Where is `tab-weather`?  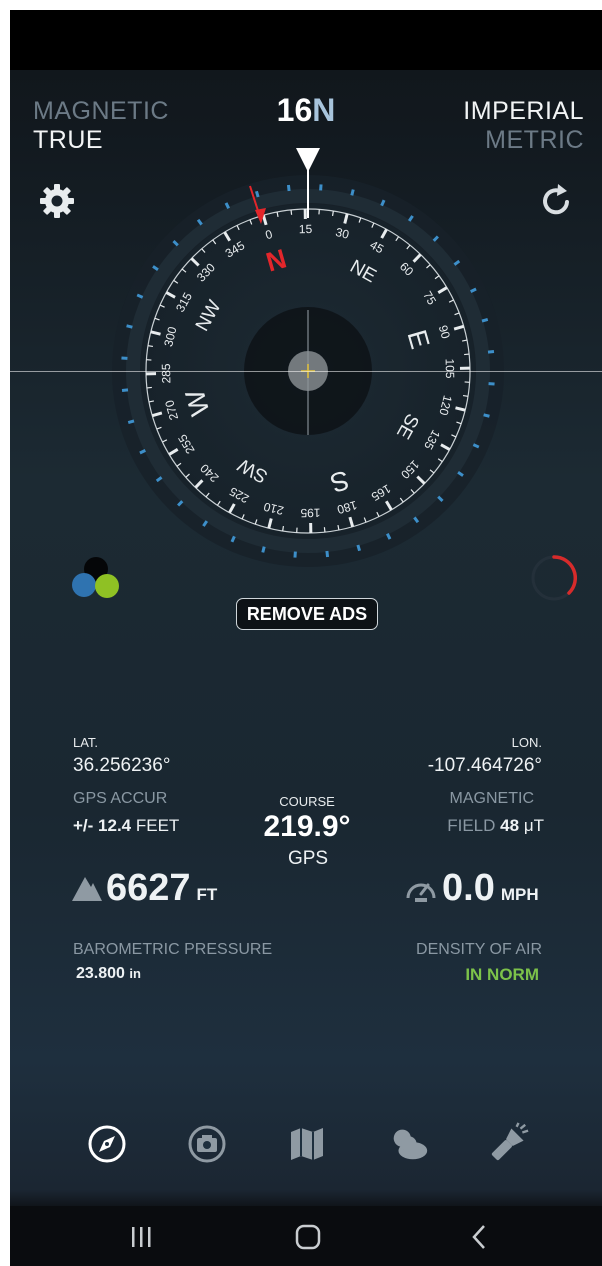 tab-weather is located at coordinates (409, 1144).